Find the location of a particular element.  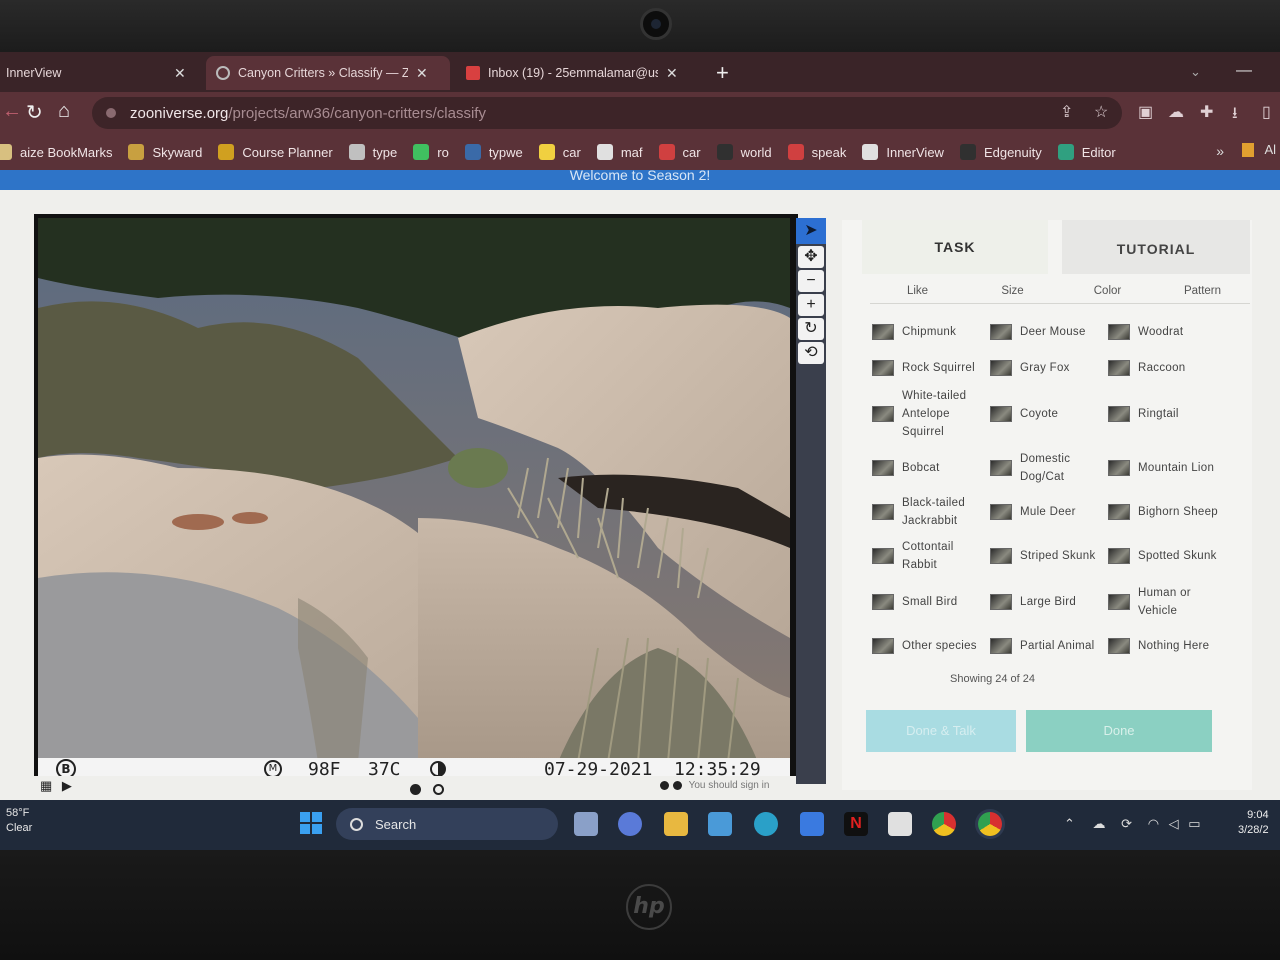

done-button: Done is located at coordinates (1119, 731).